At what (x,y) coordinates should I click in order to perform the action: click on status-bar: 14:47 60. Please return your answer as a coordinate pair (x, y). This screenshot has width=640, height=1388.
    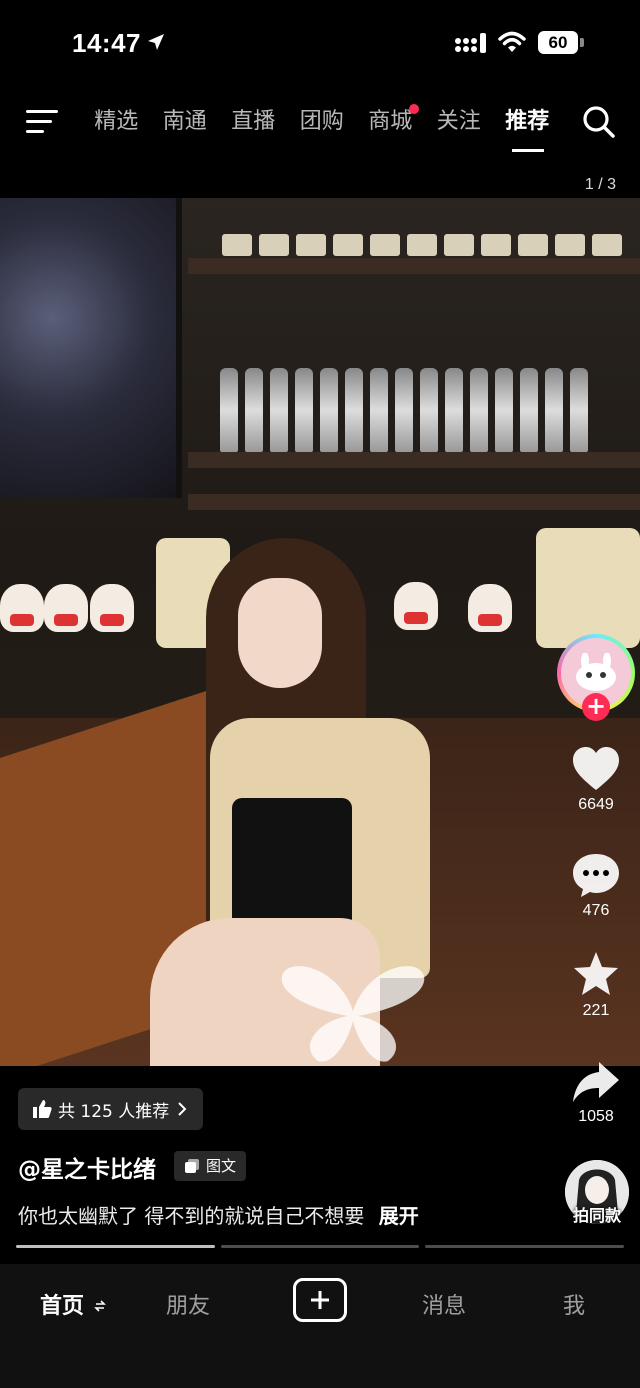
    Looking at the image, I should click on (320, 43).